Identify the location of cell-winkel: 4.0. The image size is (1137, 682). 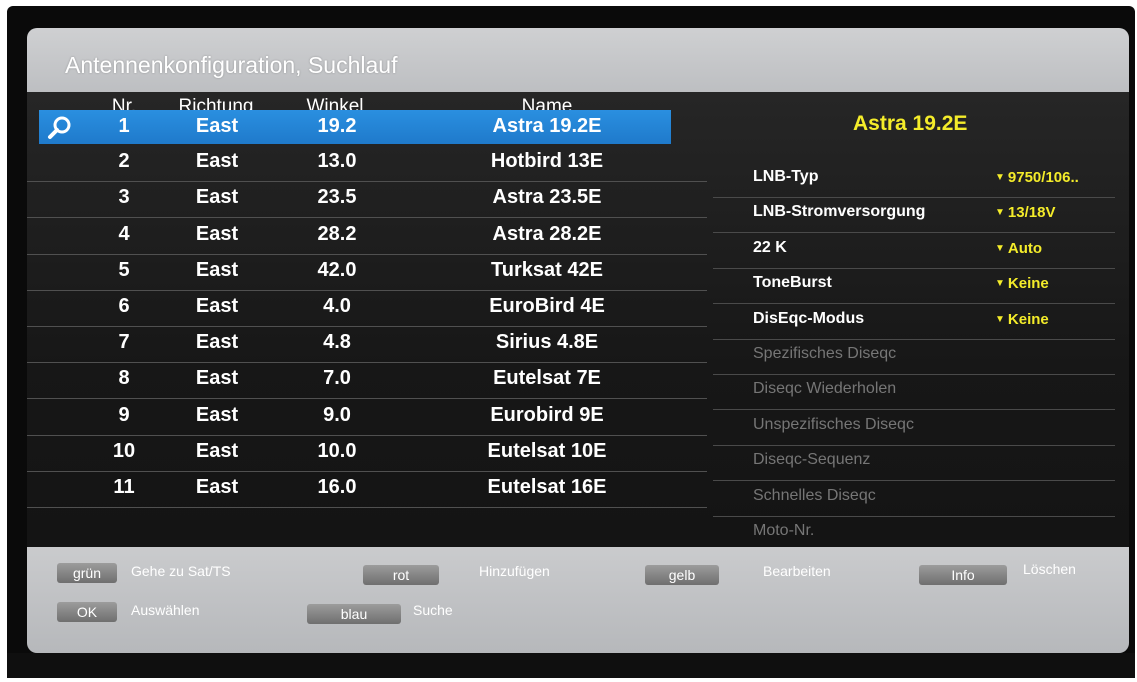
(337, 306).